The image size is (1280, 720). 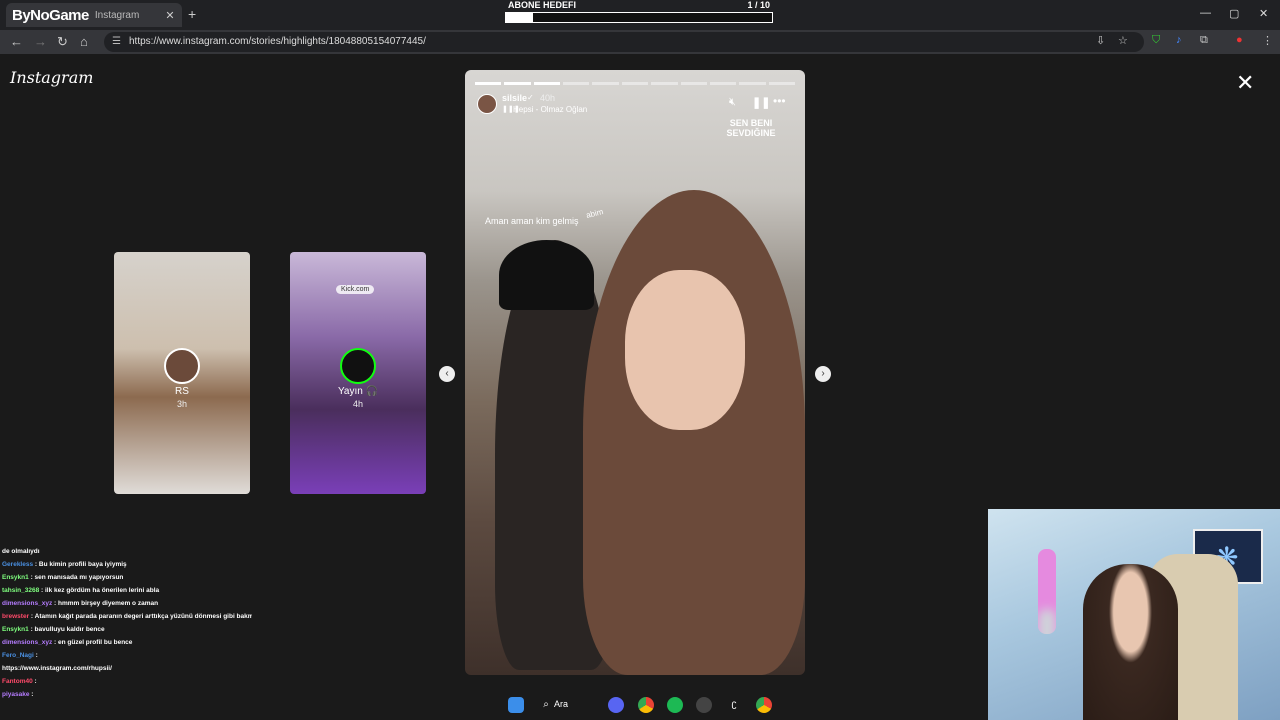 I want to click on story-username: silsile, so click(x=514, y=98).